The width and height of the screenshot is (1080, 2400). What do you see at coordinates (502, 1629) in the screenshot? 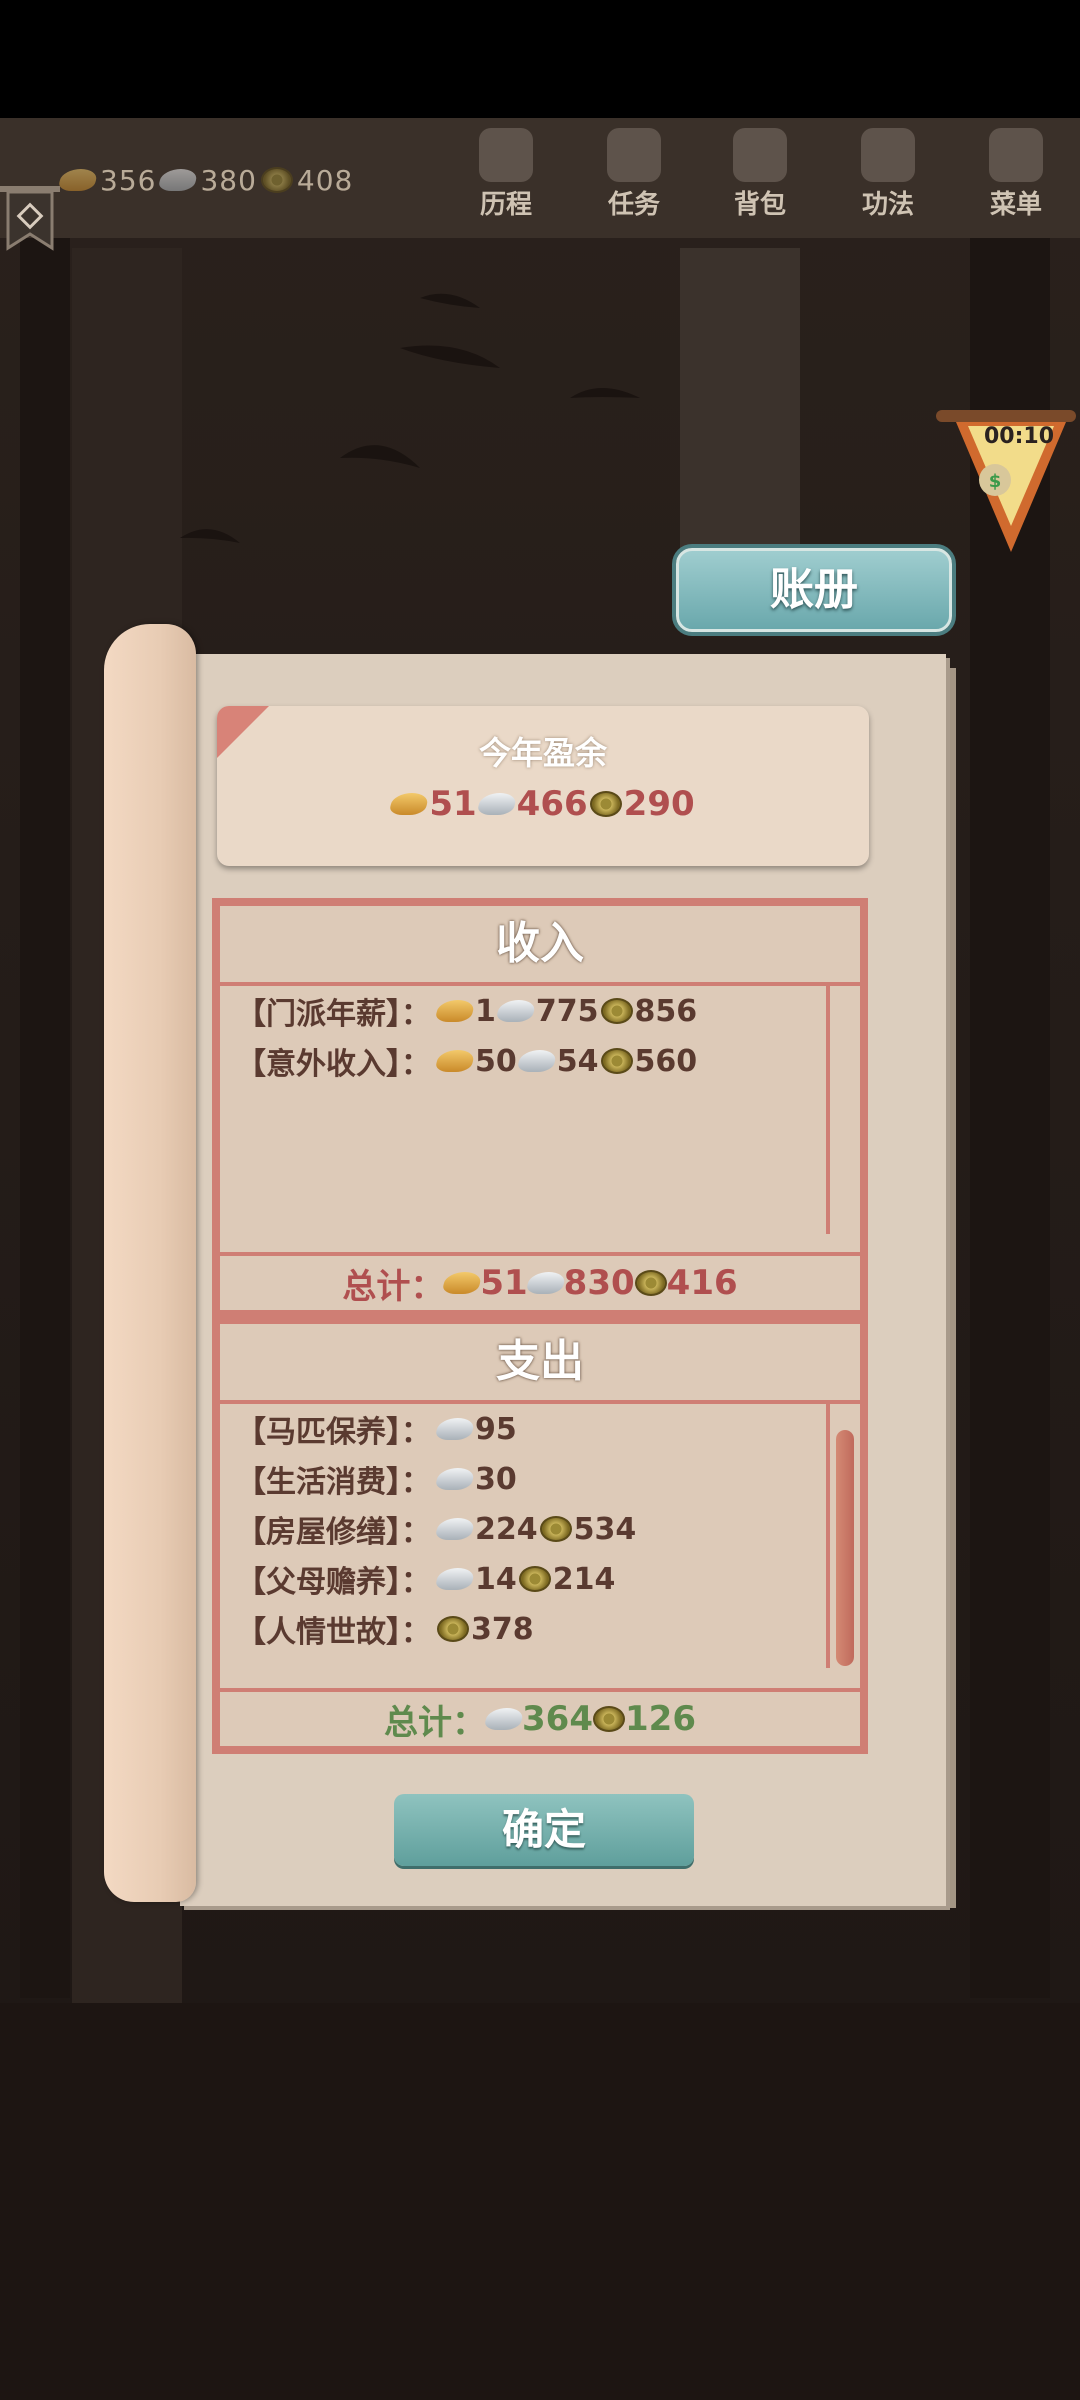
I see `item-copper: 378` at bounding box center [502, 1629].